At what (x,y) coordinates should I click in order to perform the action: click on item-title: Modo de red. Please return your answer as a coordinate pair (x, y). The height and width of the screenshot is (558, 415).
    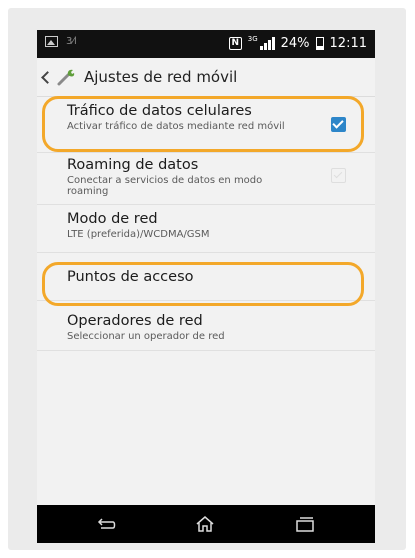
    Looking at the image, I should click on (112, 219).